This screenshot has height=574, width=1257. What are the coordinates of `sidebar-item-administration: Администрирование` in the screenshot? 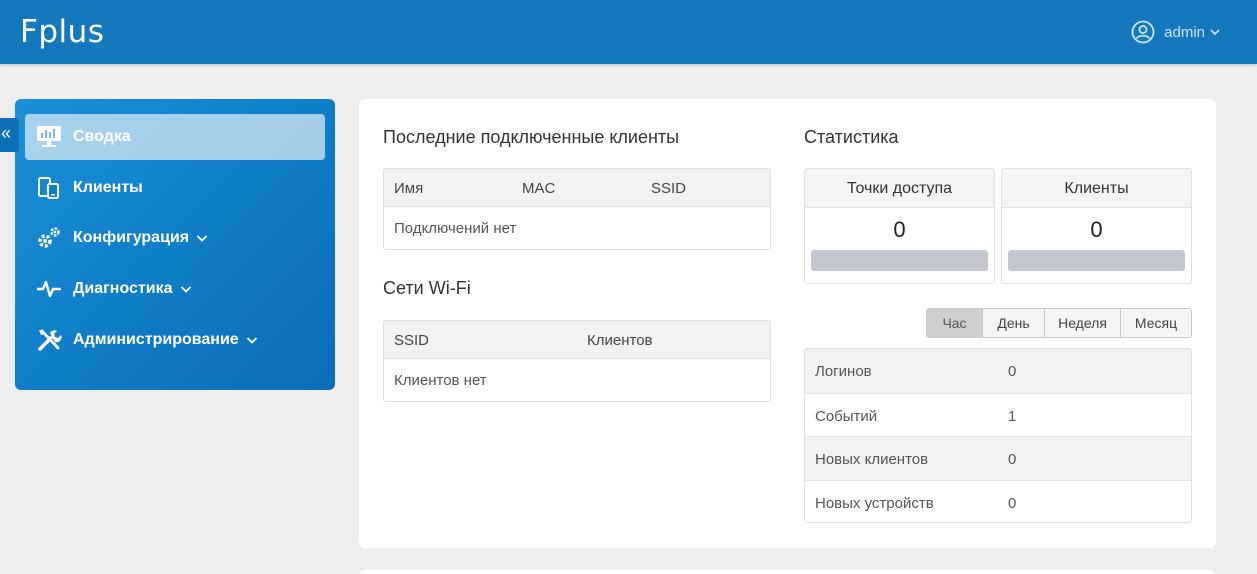 It's located at (175, 340).